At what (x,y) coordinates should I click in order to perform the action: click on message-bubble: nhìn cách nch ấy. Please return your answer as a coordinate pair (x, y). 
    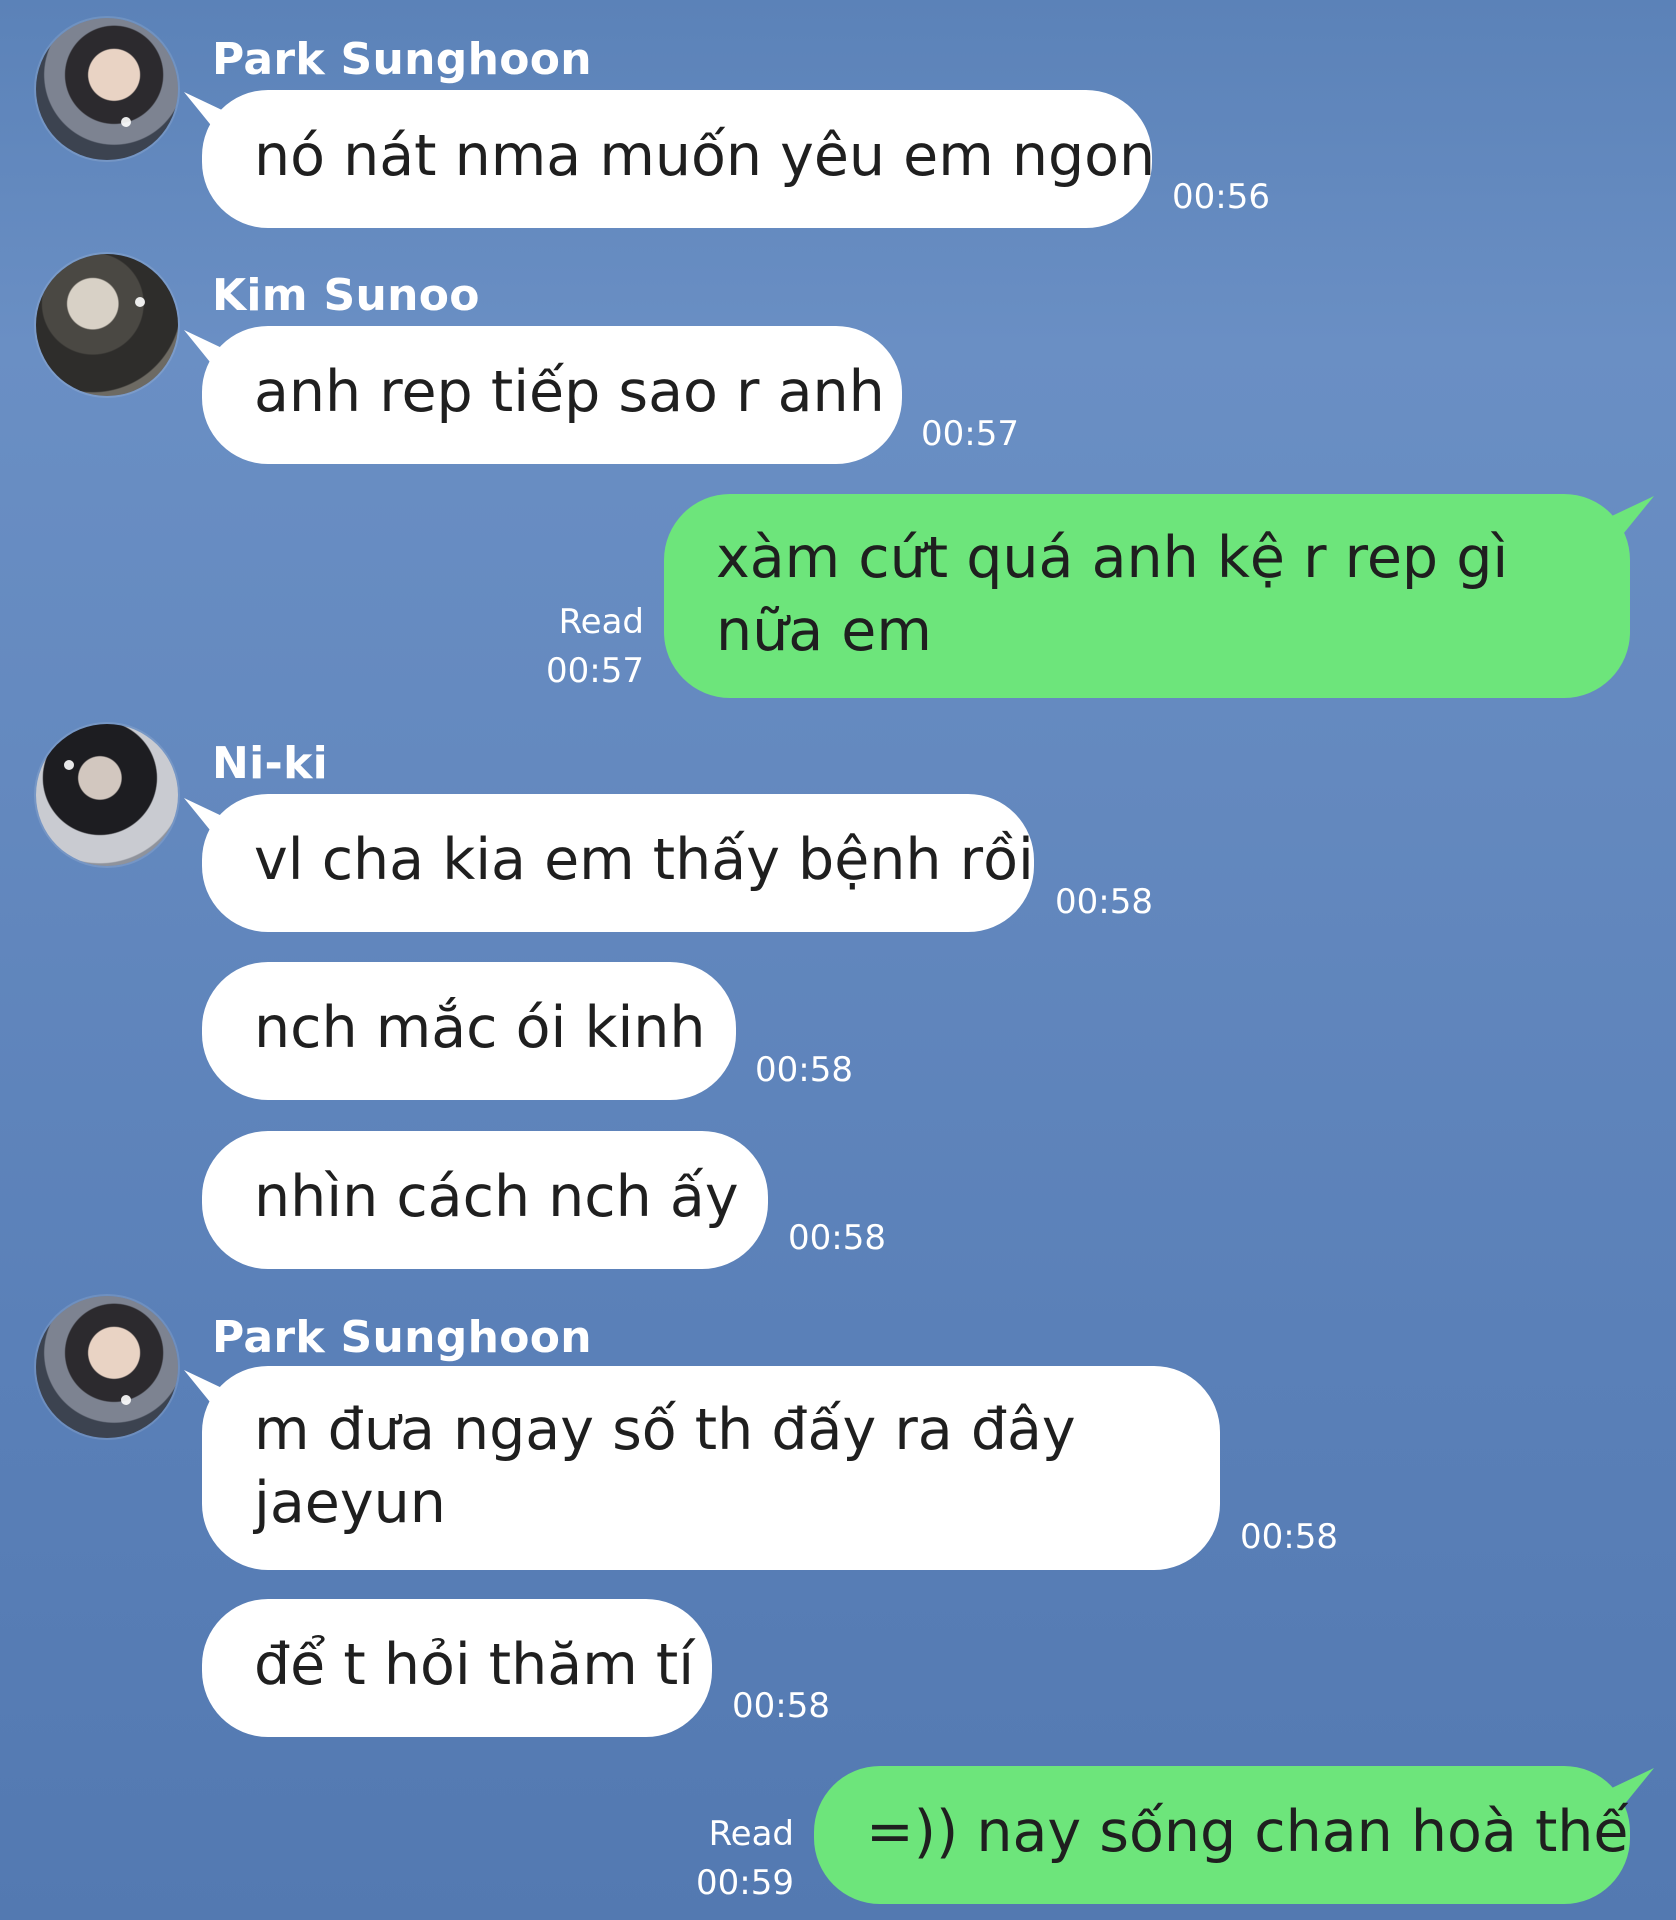
    Looking at the image, I should click on (485, 1200).